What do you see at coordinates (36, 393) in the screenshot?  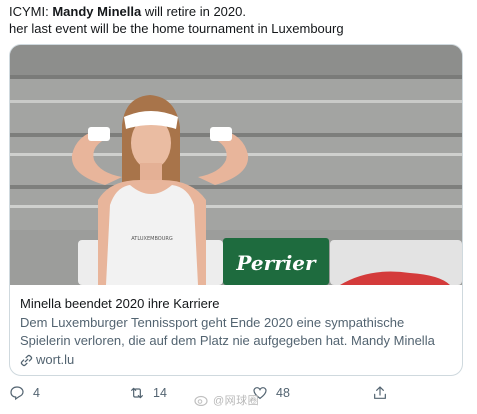 I see `reply-count: 4` at bounding box center [36, 393].